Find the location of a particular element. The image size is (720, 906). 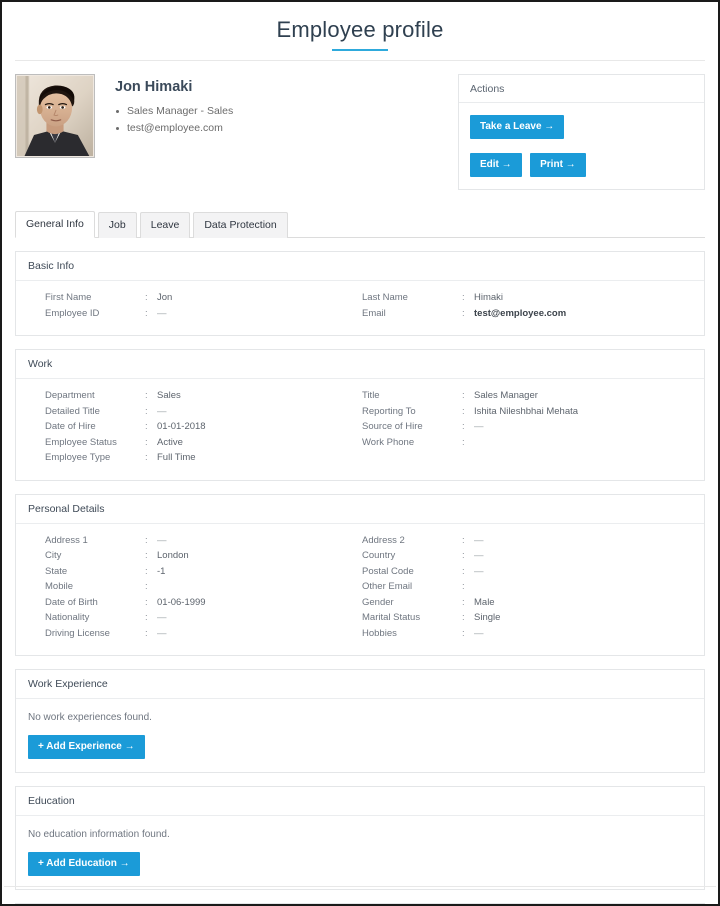

field-row: Employee ID: — is located at coordinates (202, 314).